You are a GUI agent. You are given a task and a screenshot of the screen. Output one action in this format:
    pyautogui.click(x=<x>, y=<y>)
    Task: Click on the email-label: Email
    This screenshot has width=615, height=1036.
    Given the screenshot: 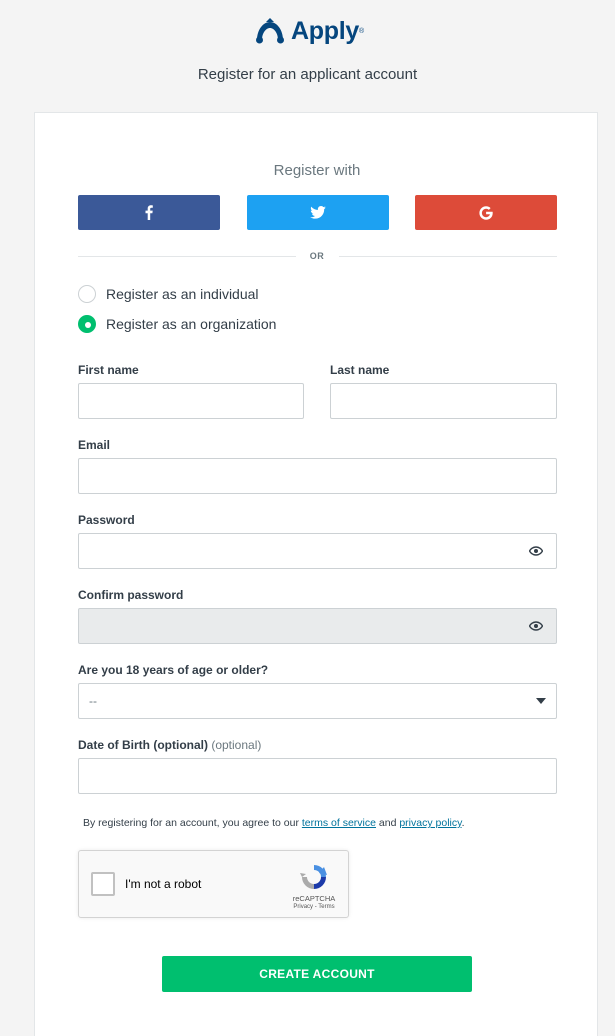 What is the action you would take?
    pyautogui.click(x=94, y=445)
    